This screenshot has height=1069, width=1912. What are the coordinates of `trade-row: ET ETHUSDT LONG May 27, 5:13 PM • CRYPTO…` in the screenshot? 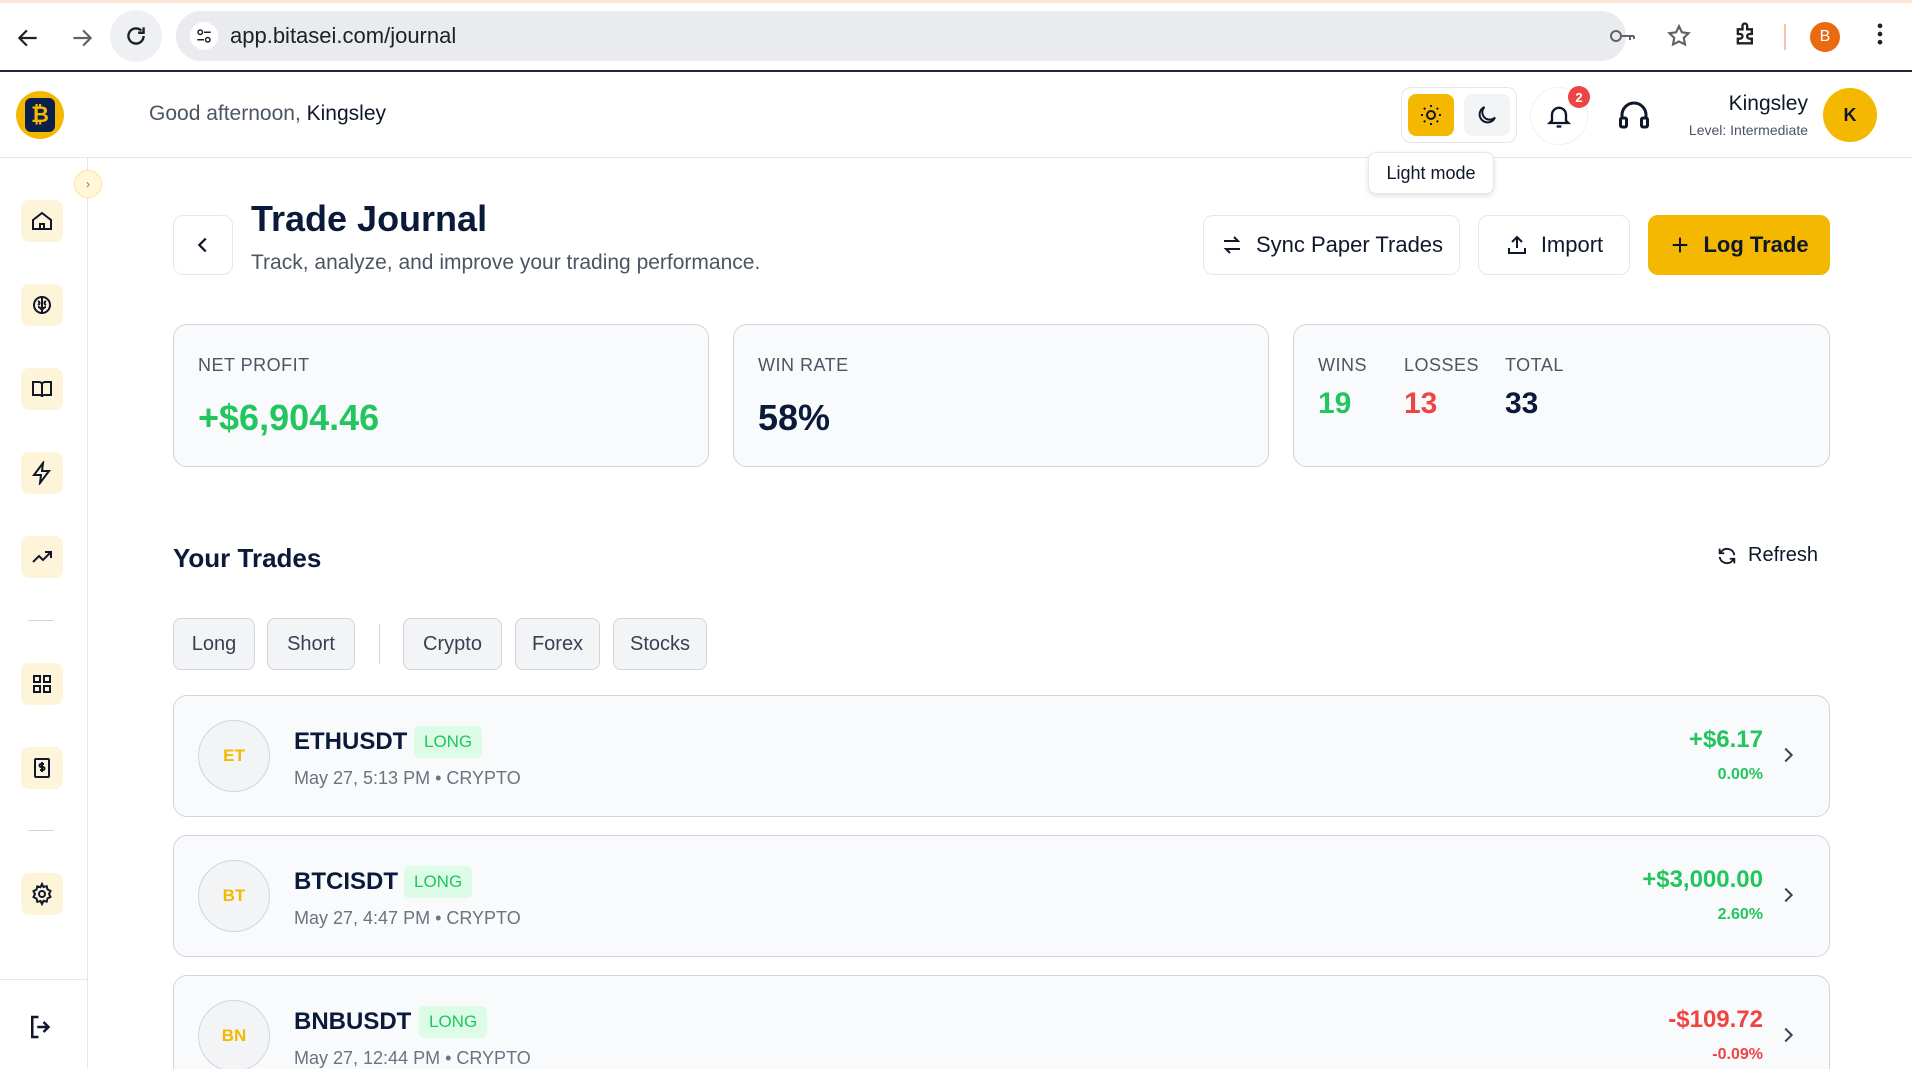 It's located at (1001, 756).